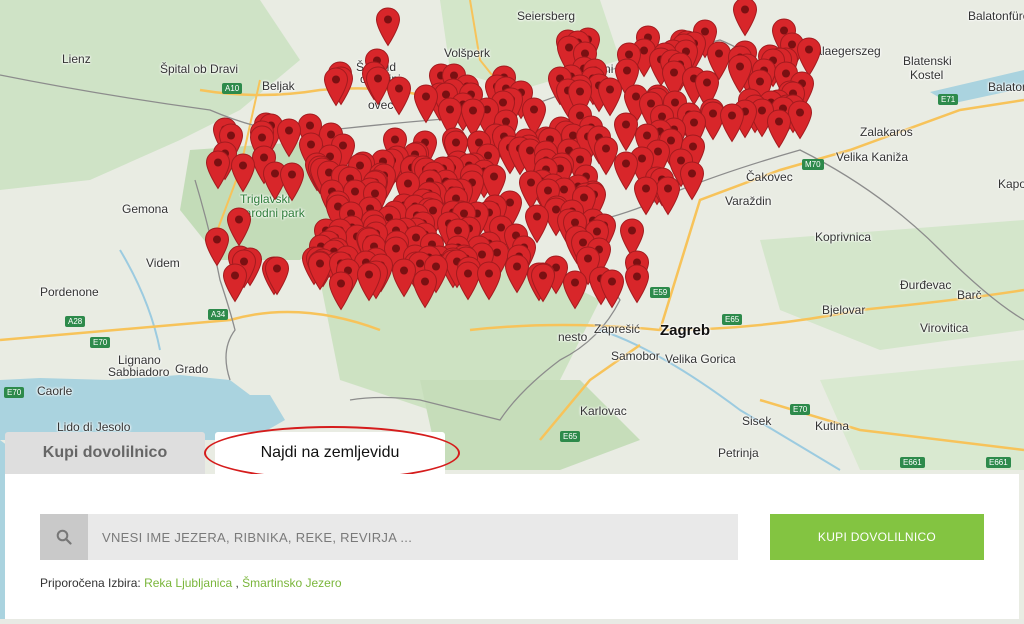  I want to click on map-place-label: Zalakaros, so click(886, 132).